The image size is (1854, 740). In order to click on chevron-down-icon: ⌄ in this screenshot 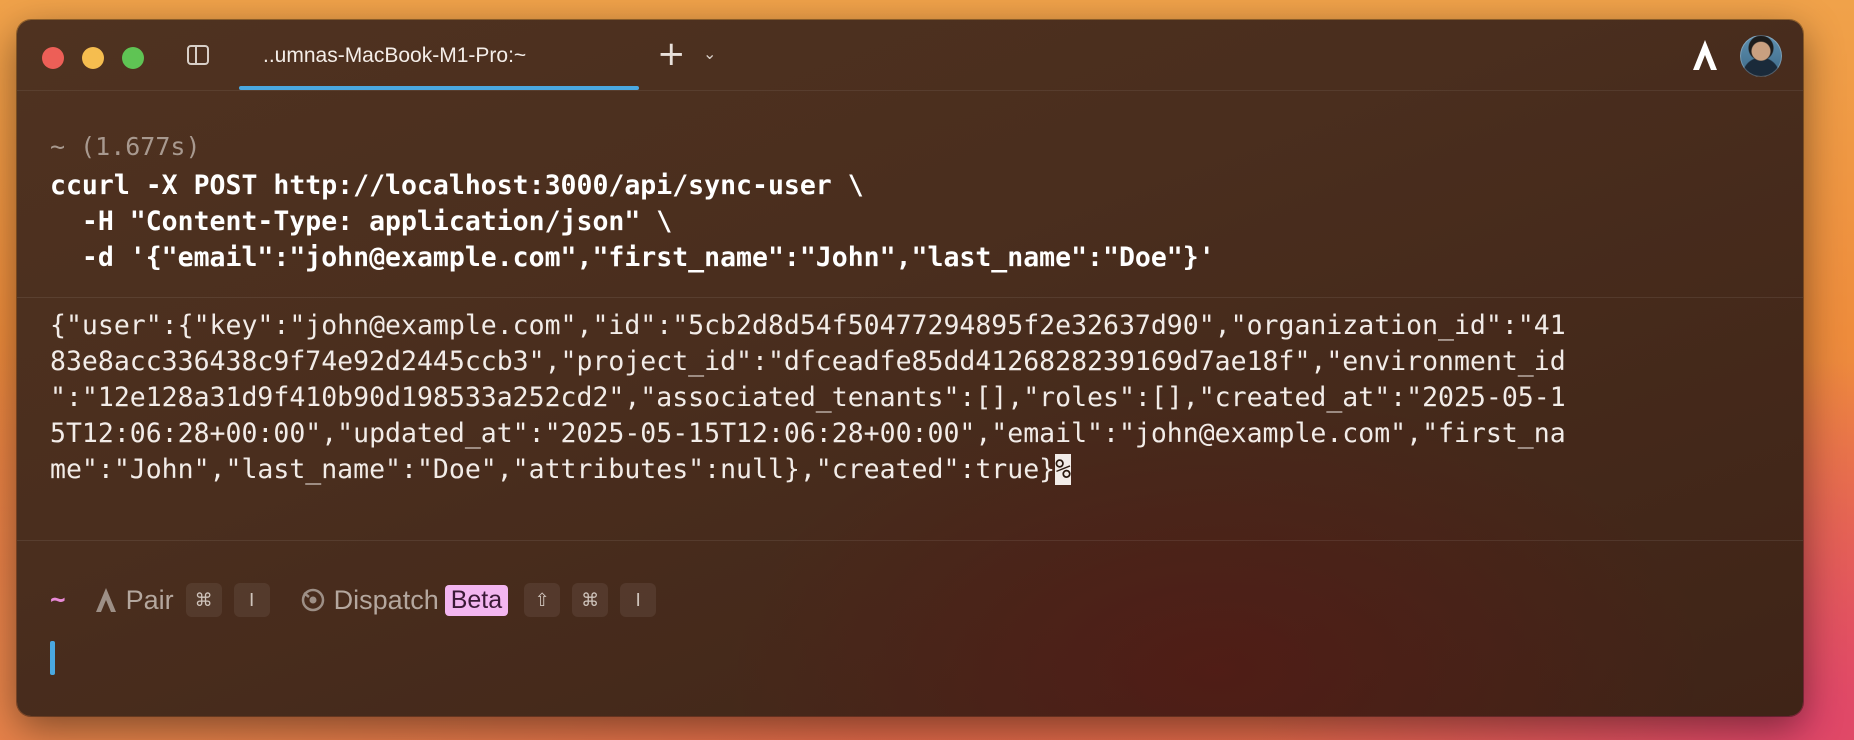, I will do `click(709, 53)`.